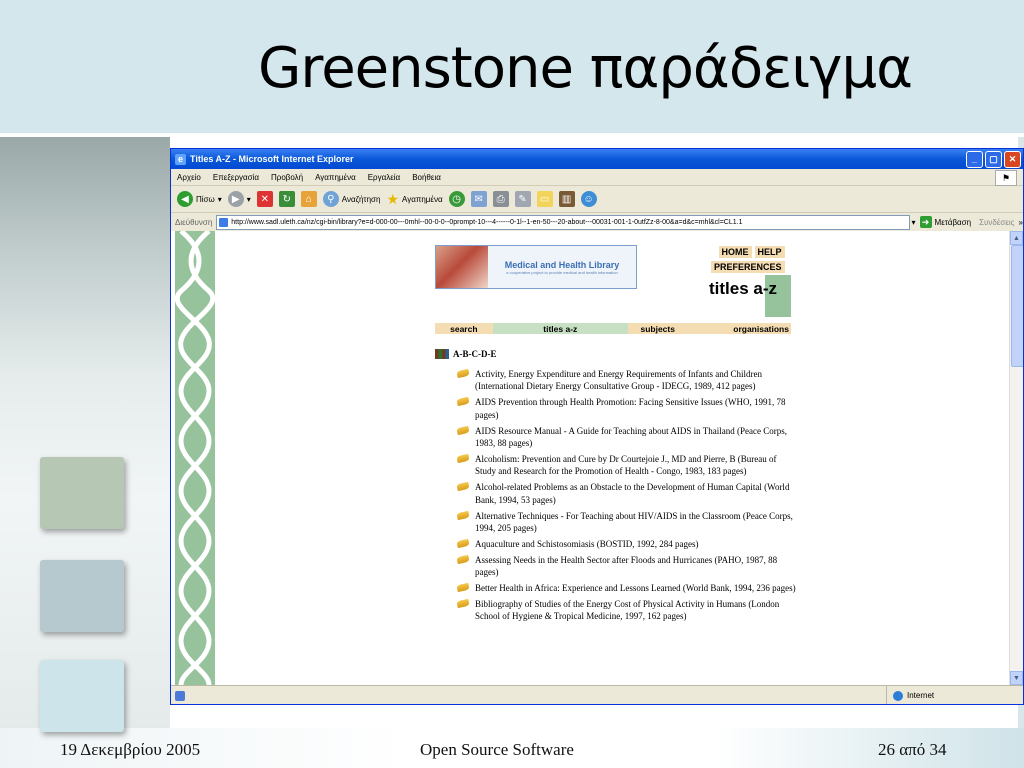  Describe the element at coordinates (748, 267) in the screenshot. I see `preferences-link: PREFERENCES` at that location.